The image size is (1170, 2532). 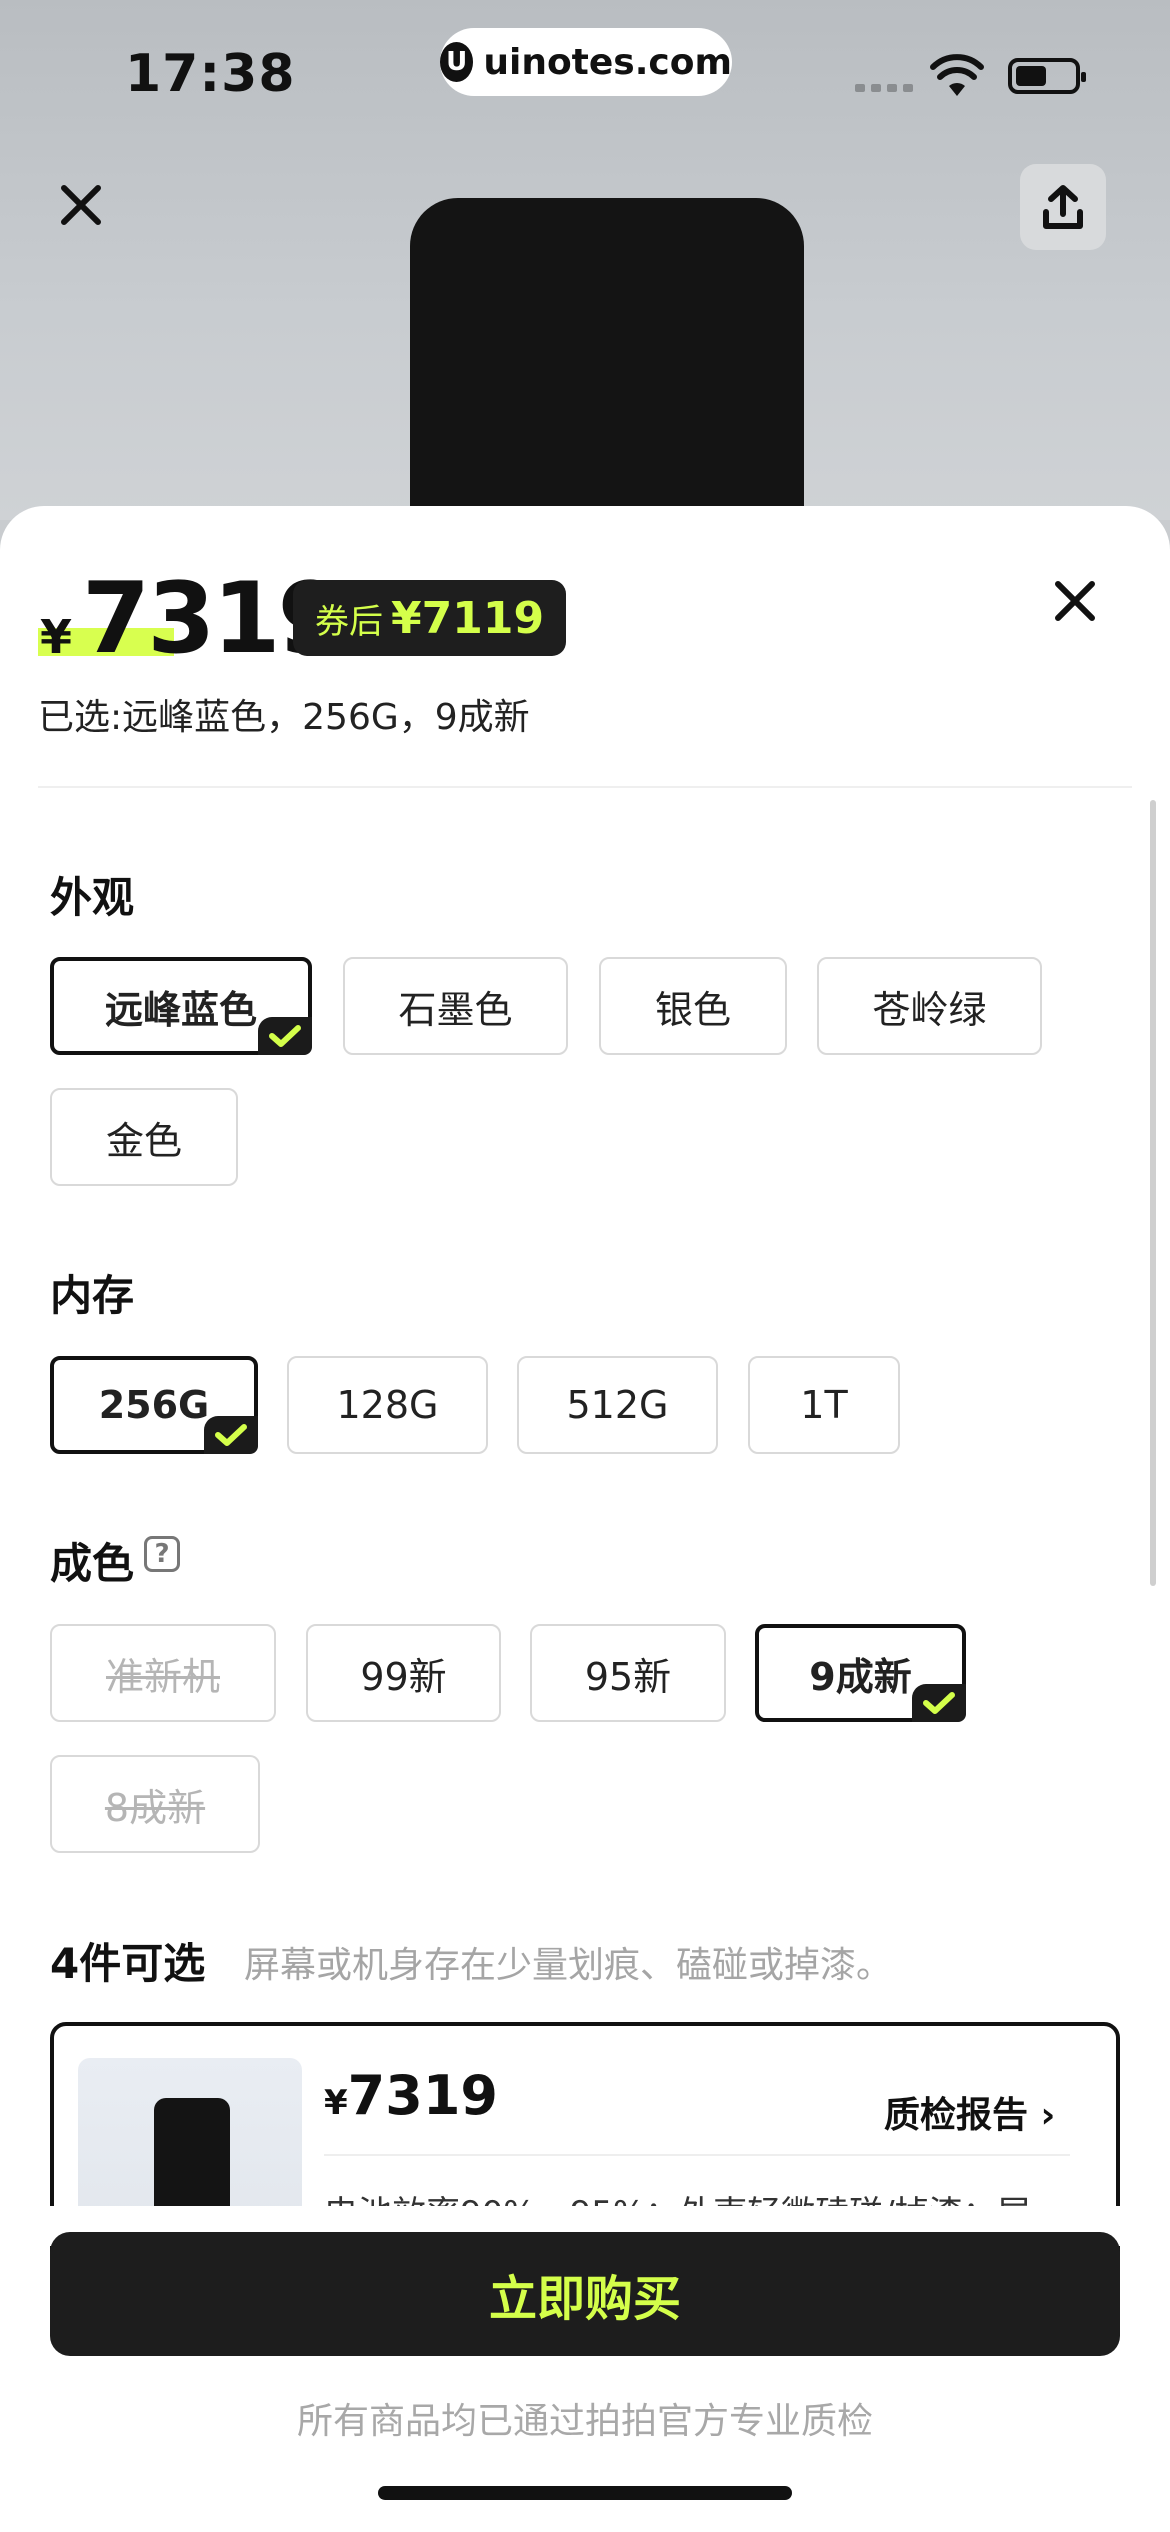 I want to click on option-label: 石墨色, so click(x=455, y=1009).